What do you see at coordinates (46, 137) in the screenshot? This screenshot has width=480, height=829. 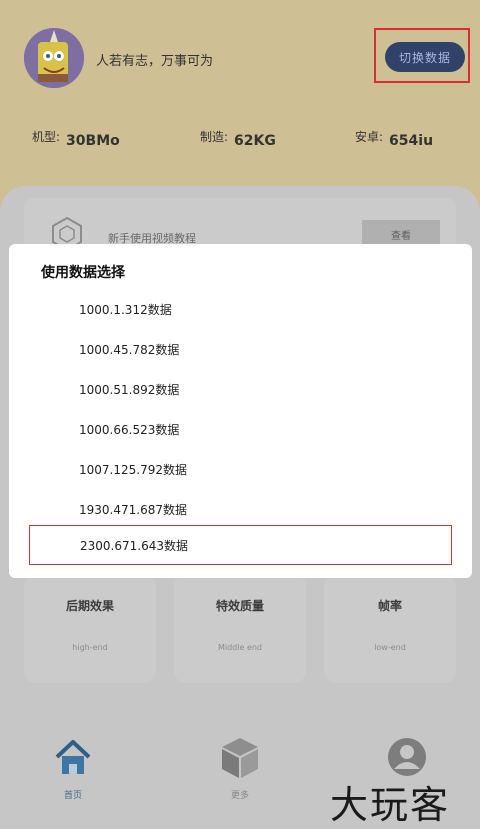 I see `stat-model-label: 机型:` at bounding box center [46, 137].